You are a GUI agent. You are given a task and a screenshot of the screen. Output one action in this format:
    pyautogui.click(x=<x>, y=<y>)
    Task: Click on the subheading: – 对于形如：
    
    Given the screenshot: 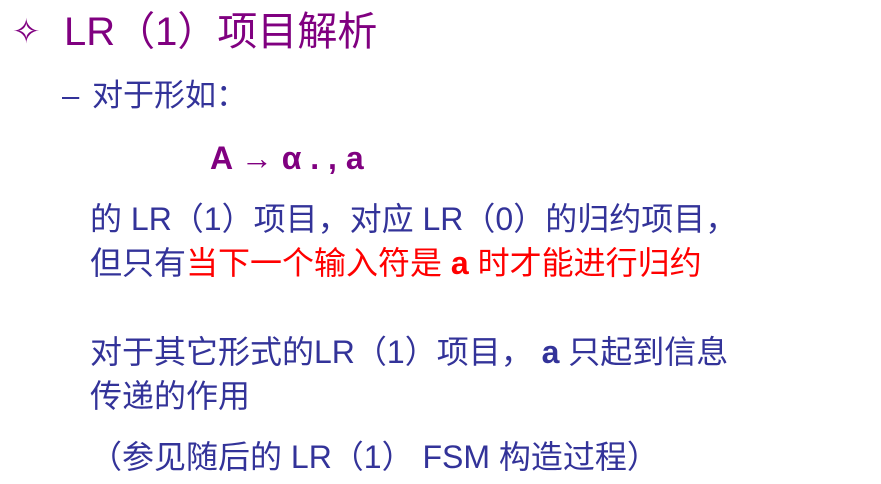 What is the action you would take?
    pyautogui.click(x=154, y=95)
    